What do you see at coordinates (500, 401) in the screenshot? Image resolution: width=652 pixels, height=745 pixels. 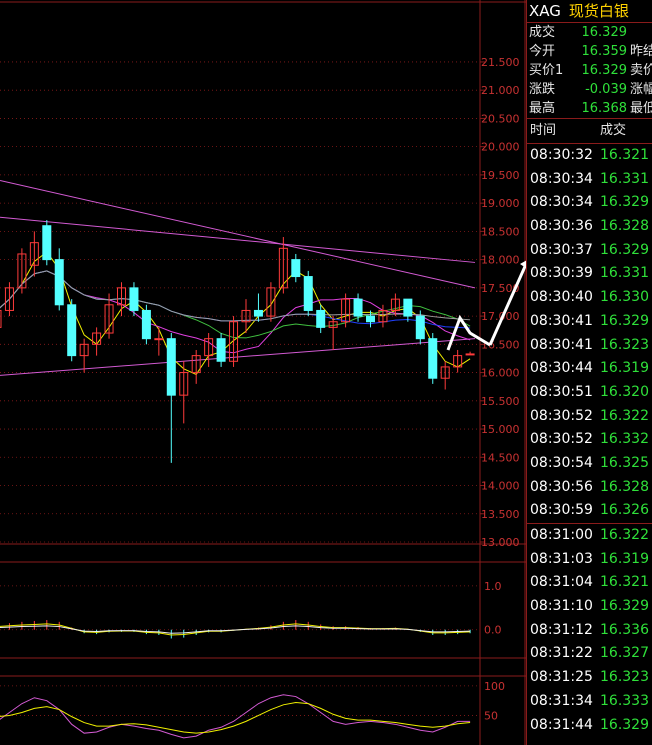 I see `price-tick-label: 15.500` at bounding box center [500, 401].